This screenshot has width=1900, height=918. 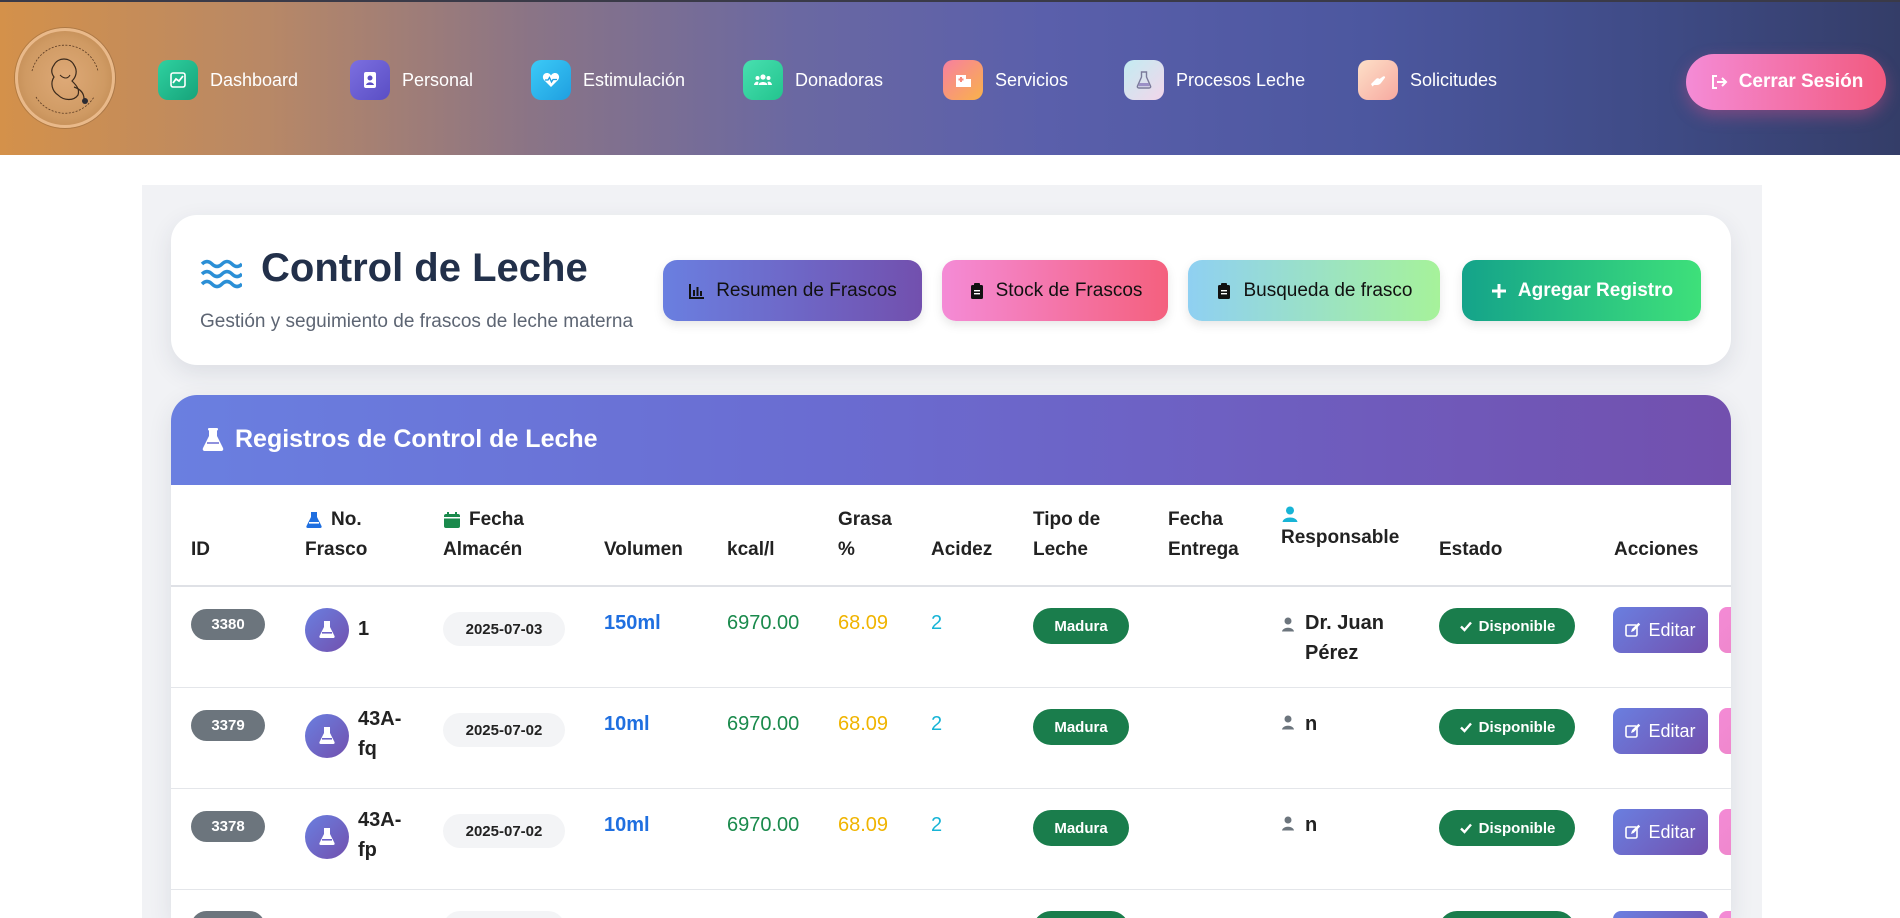 I want to click on header-divider, so click(x=951, y=586).